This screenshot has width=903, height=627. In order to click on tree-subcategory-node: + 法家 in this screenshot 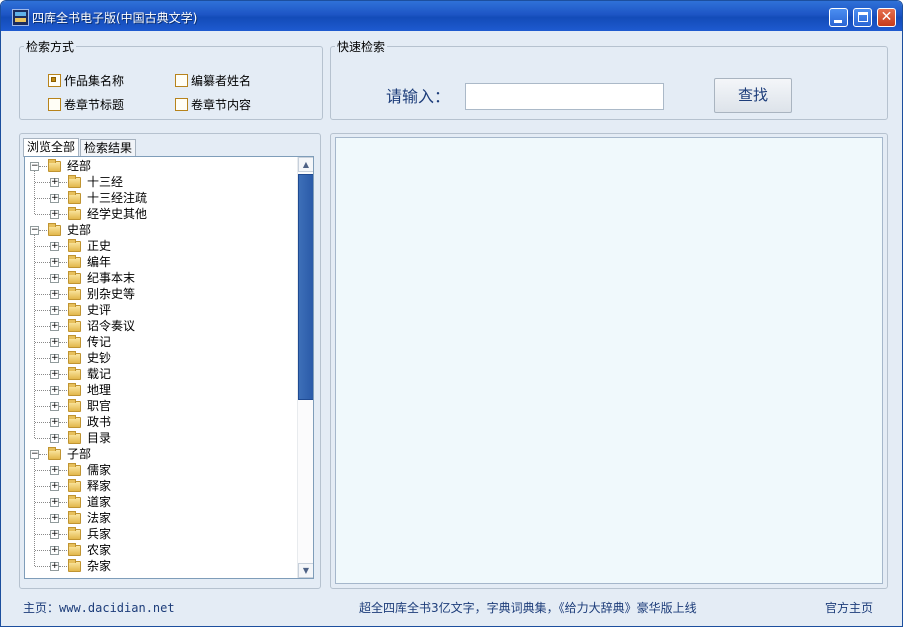, I will do `click(161, 518)`.